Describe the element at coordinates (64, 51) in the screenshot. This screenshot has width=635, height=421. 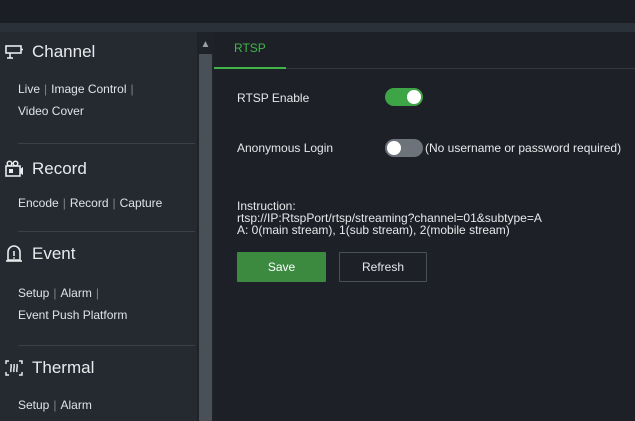
I see `channel-title: Channel` at that location.